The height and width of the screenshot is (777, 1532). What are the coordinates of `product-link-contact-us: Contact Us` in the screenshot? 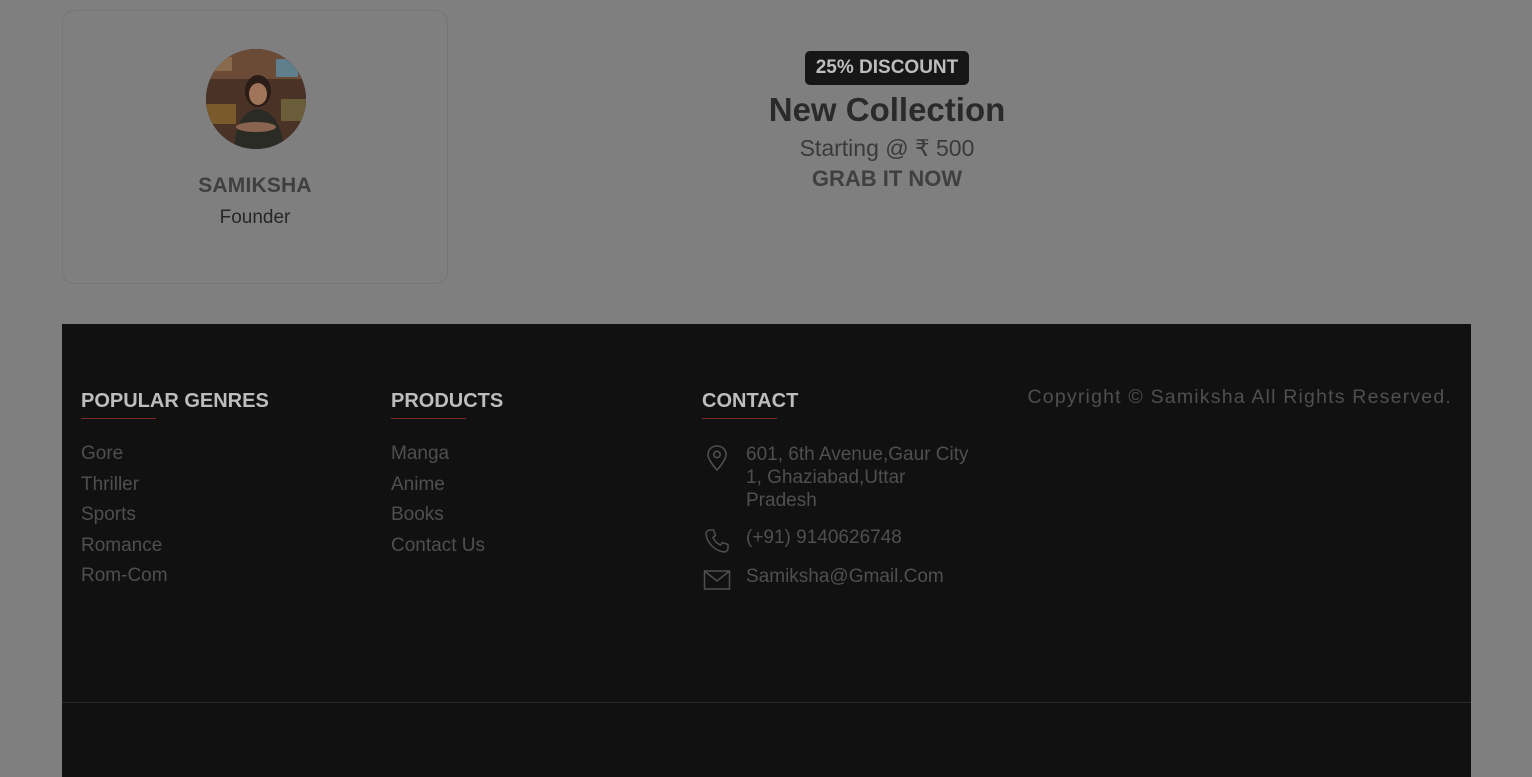 It's located at (447, 546).